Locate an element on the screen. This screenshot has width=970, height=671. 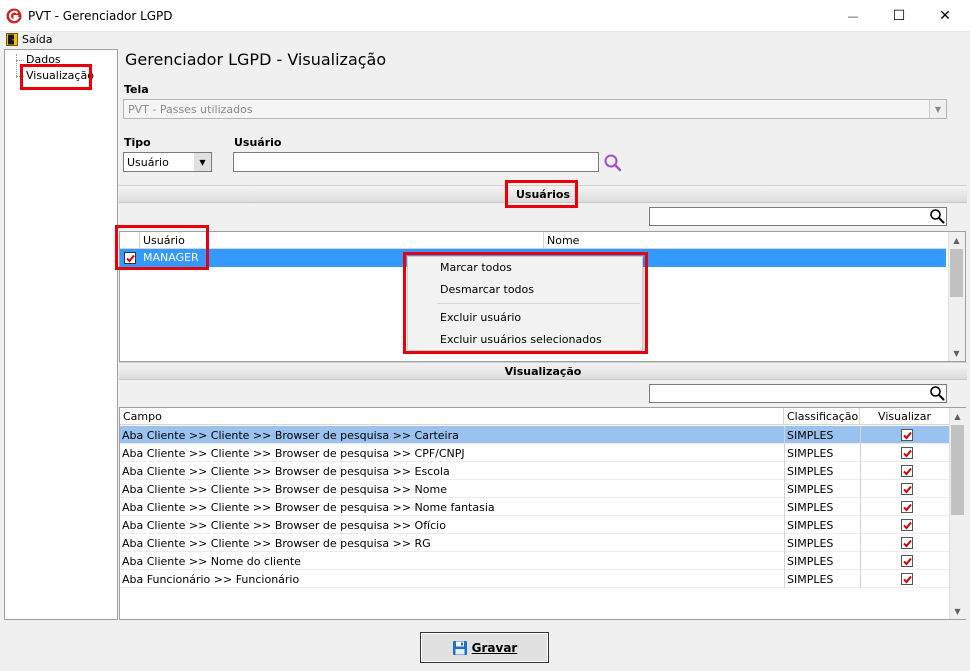
minimize-icon: — is located at coordinates (853, 16).